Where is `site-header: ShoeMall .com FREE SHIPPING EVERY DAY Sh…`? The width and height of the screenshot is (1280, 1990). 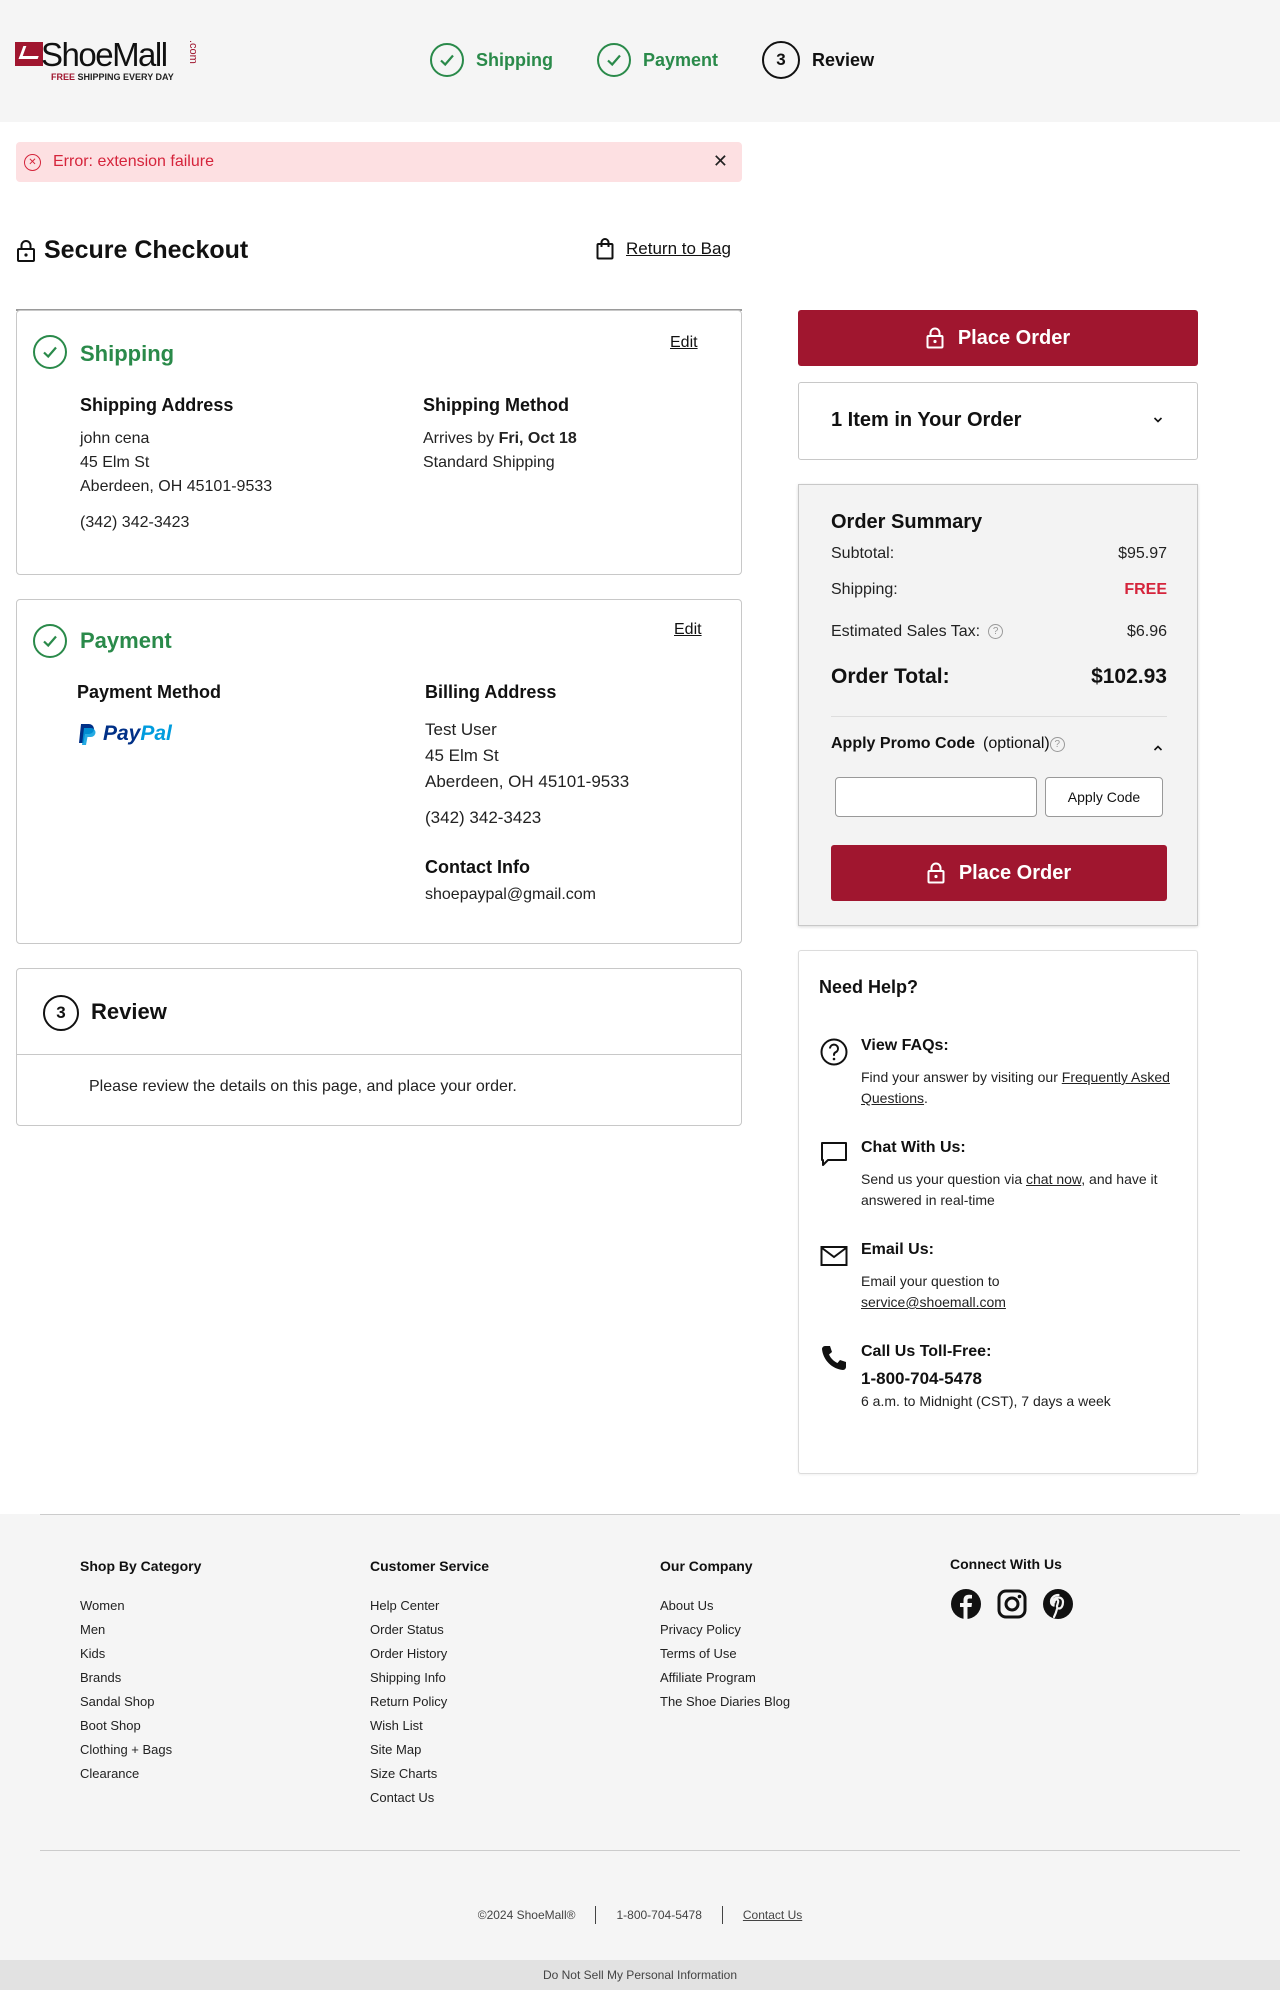 site-header: ShoeMall .com FREE SHIPPING EVERY DAY Sh… is located at coordinates (640, 61).